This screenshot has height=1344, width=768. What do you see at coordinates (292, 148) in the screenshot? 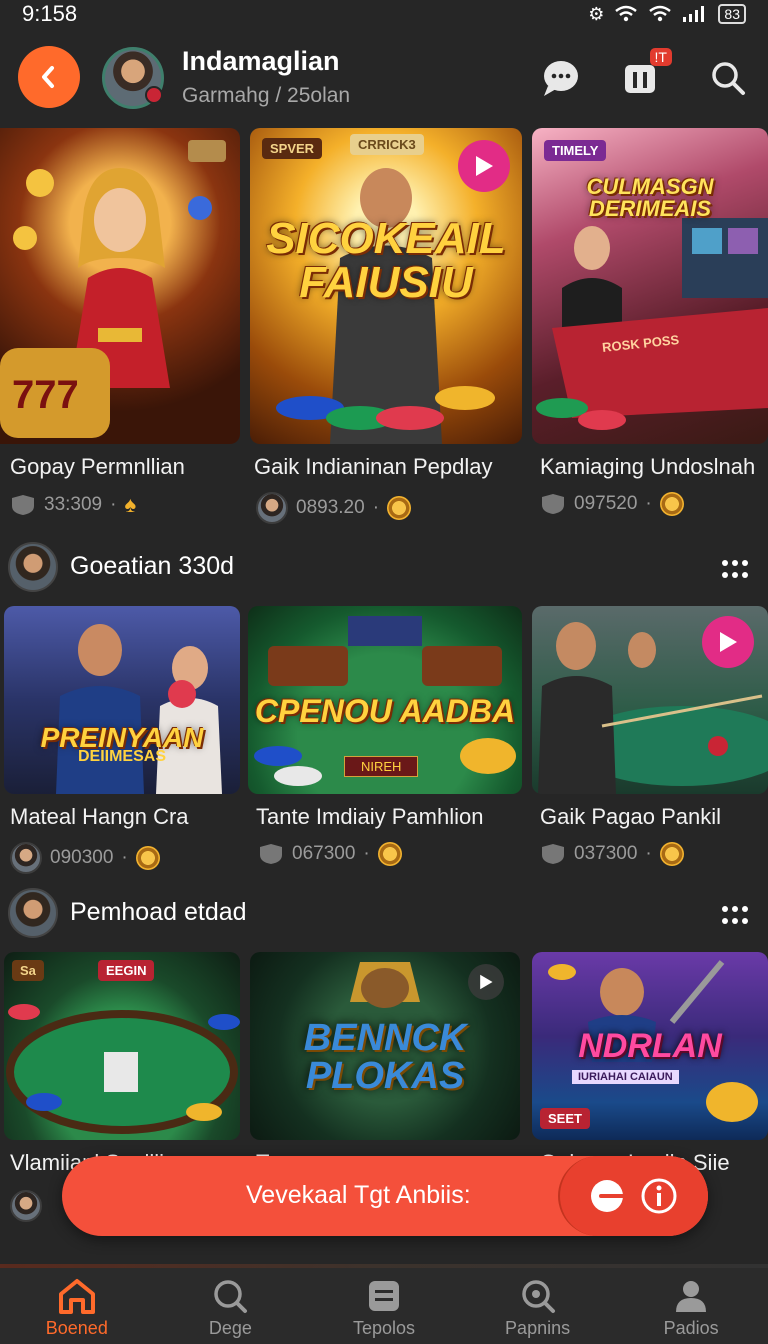
I see `thumbnail-tag: SPVER` at bounding box center [292, 148].